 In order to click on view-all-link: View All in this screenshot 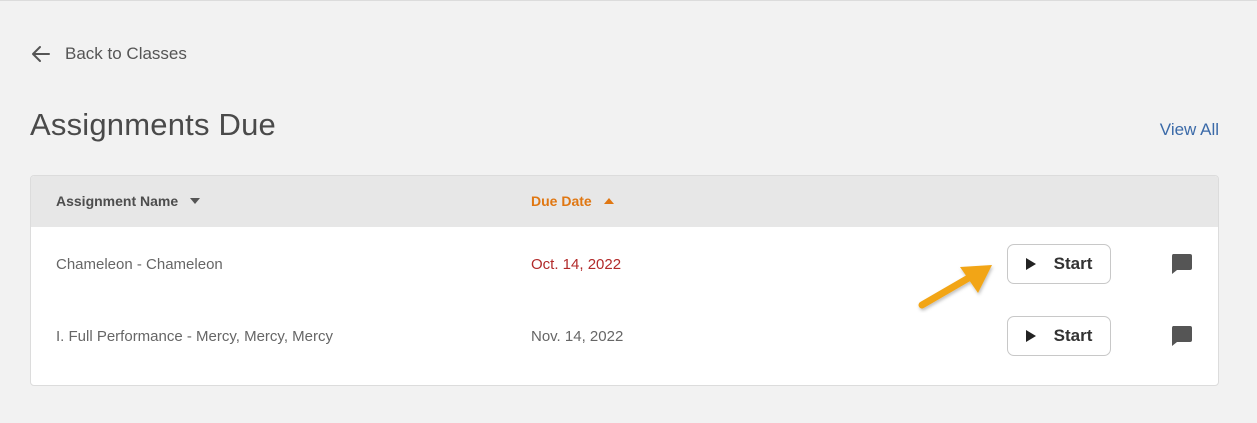, I will do `click(1189, 130)`.